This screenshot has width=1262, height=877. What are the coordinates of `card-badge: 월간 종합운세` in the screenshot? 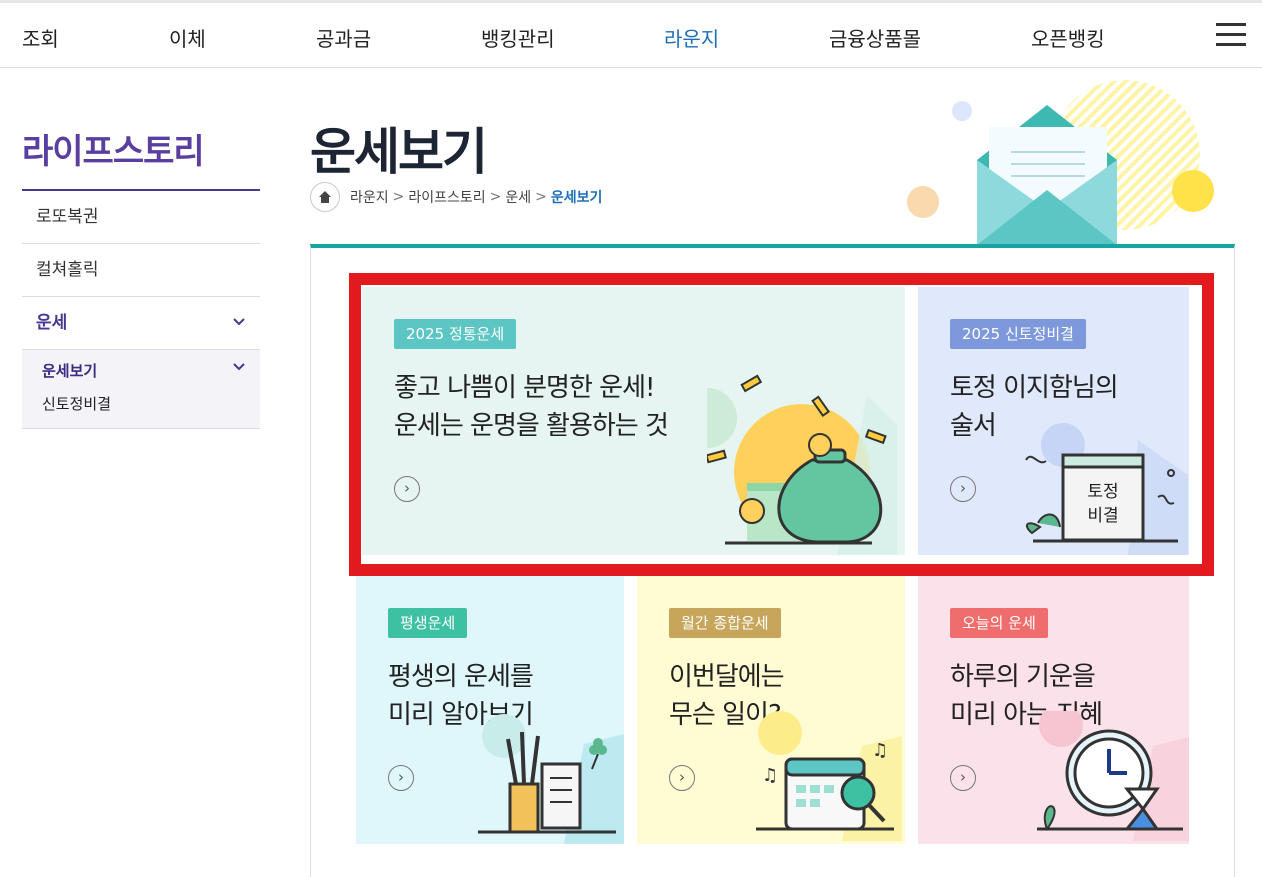 It's located at (725, 623).